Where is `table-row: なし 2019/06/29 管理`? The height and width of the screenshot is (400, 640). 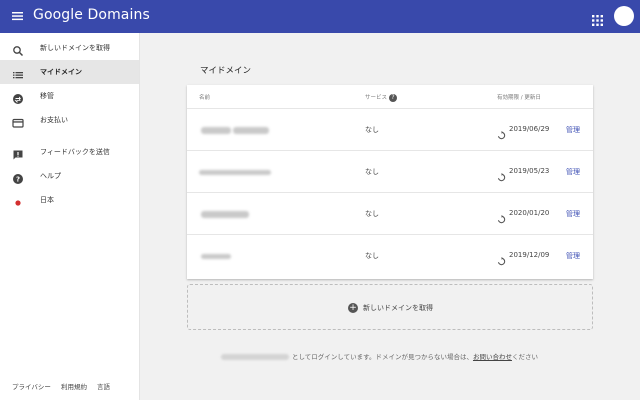 table-row: なし 2019/06/29 管理 is located at coordinates (390, 130).